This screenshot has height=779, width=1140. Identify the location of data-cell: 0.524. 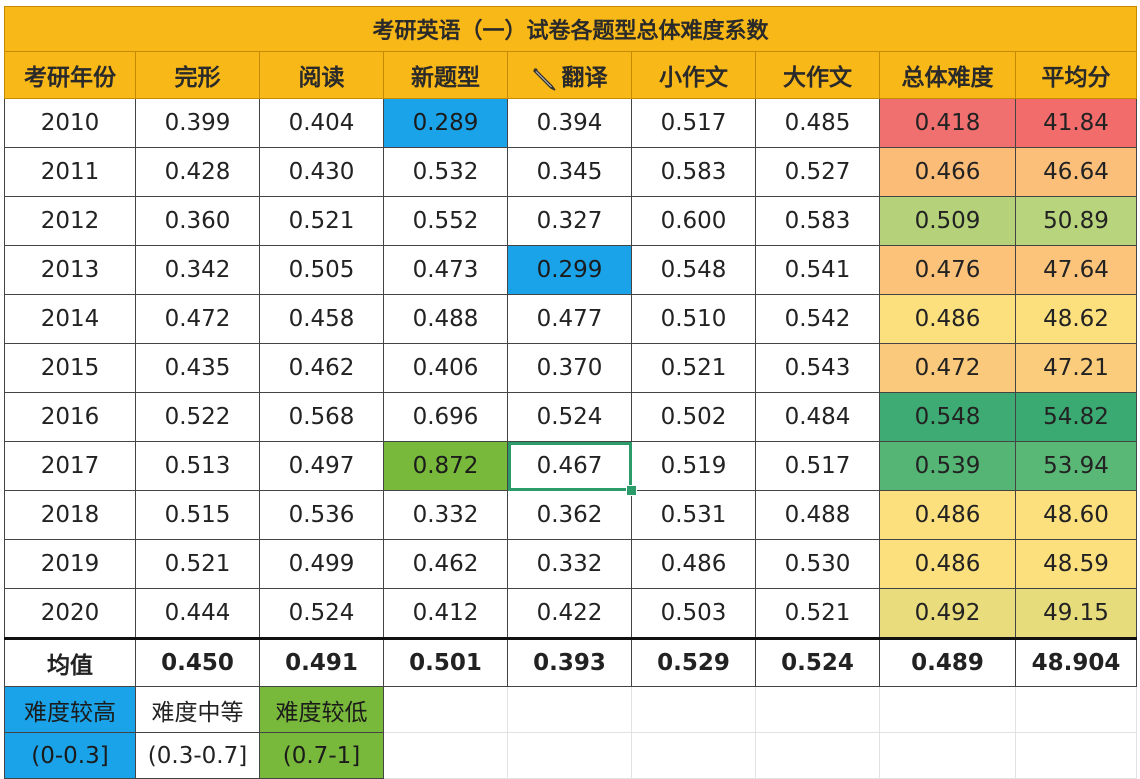
(321, 613).